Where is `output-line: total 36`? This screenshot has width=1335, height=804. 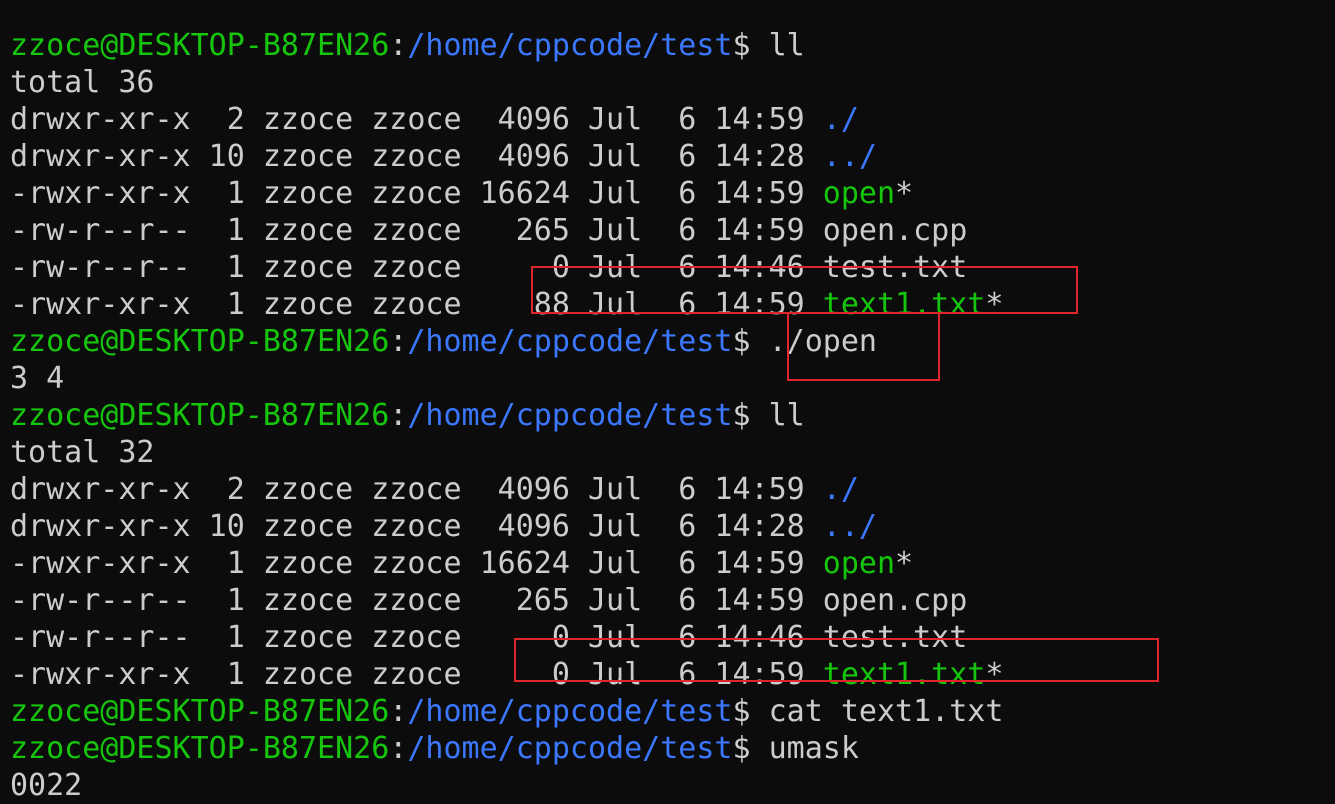
output-line: total 36 is located at coordinates (670, 82).